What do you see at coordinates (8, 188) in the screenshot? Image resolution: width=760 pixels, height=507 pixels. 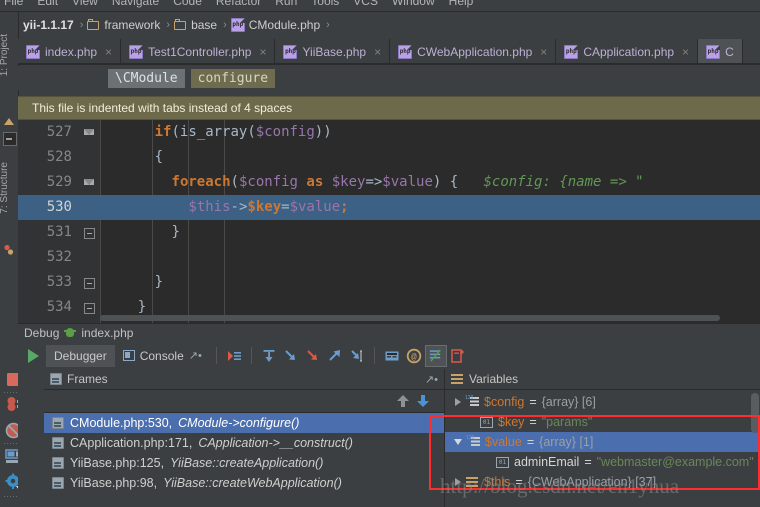 I see `sidebar-item-structure: 7: Structure` at bounding box center [8, 188].